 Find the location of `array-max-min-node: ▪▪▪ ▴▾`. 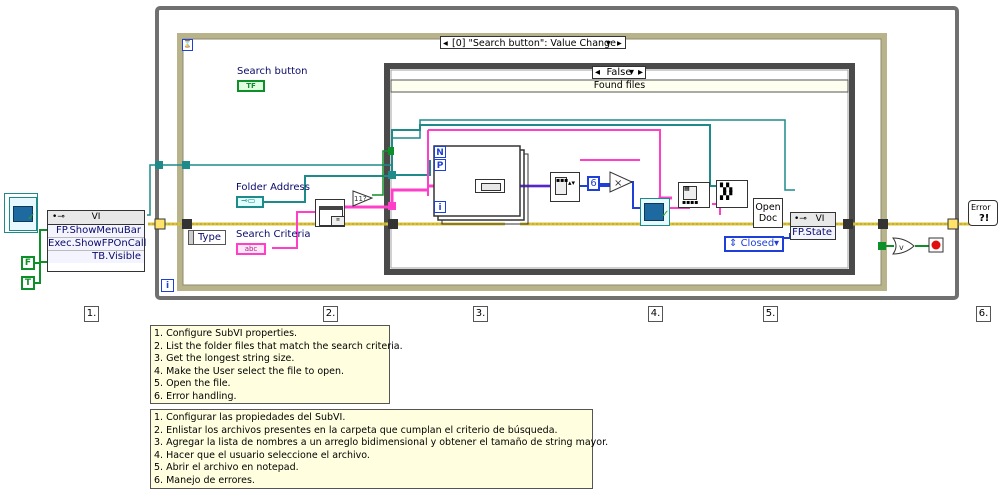

array-max-min-node: ▪▪▪ ▴▾ is located at coordinates (565, 187).